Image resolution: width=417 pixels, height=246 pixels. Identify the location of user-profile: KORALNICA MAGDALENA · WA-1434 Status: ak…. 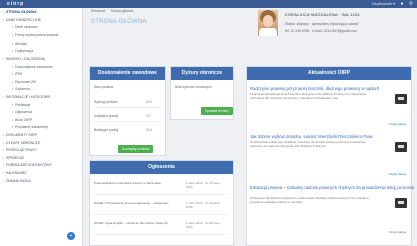
(337, 33).